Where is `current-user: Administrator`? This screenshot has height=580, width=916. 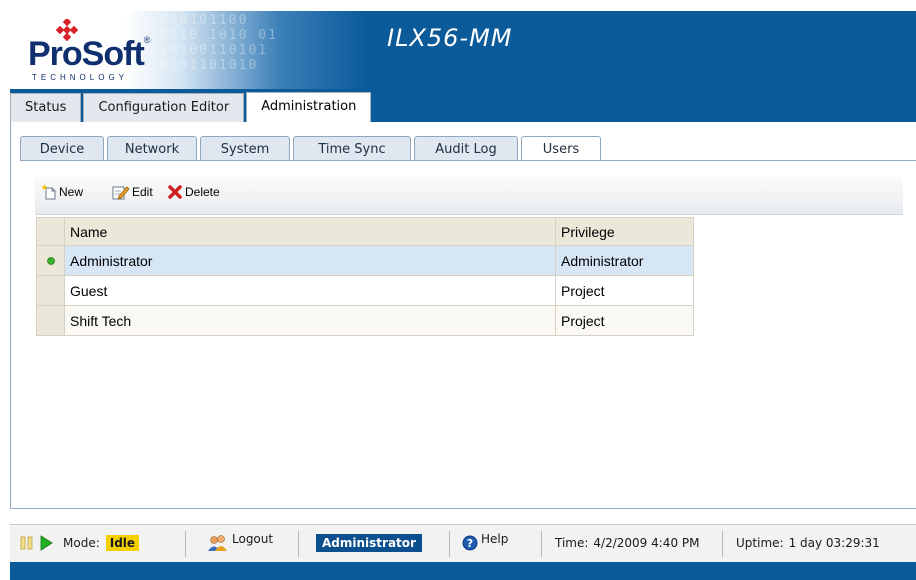 current-user: Administrator is located at coordinates (369, 543).